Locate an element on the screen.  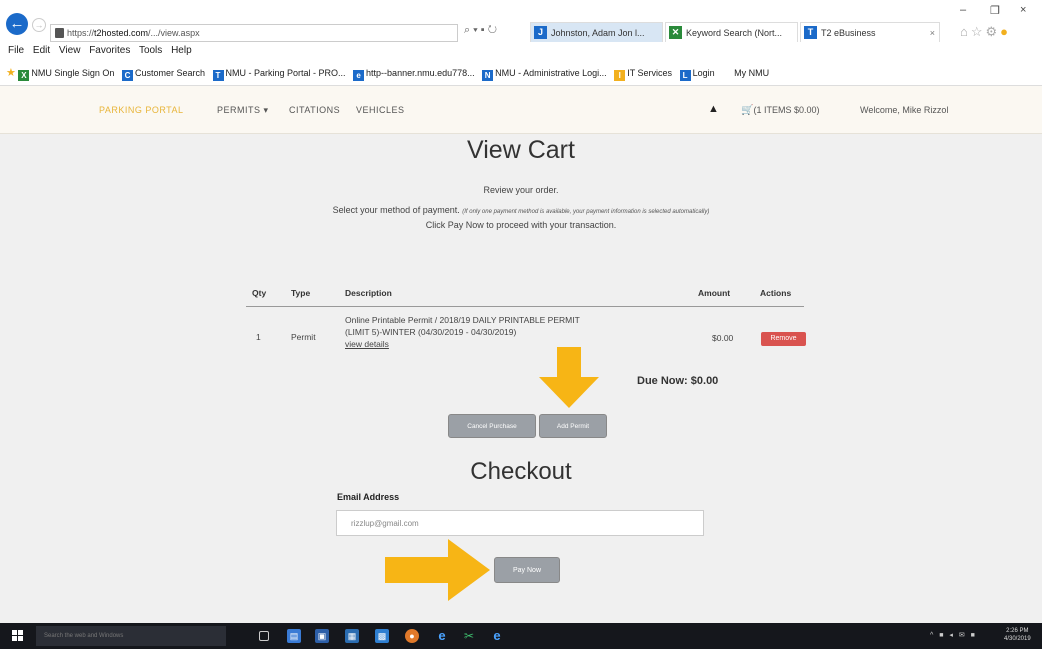
favorite-label: NMU Single Sign On is located at coordinates (73, 73).